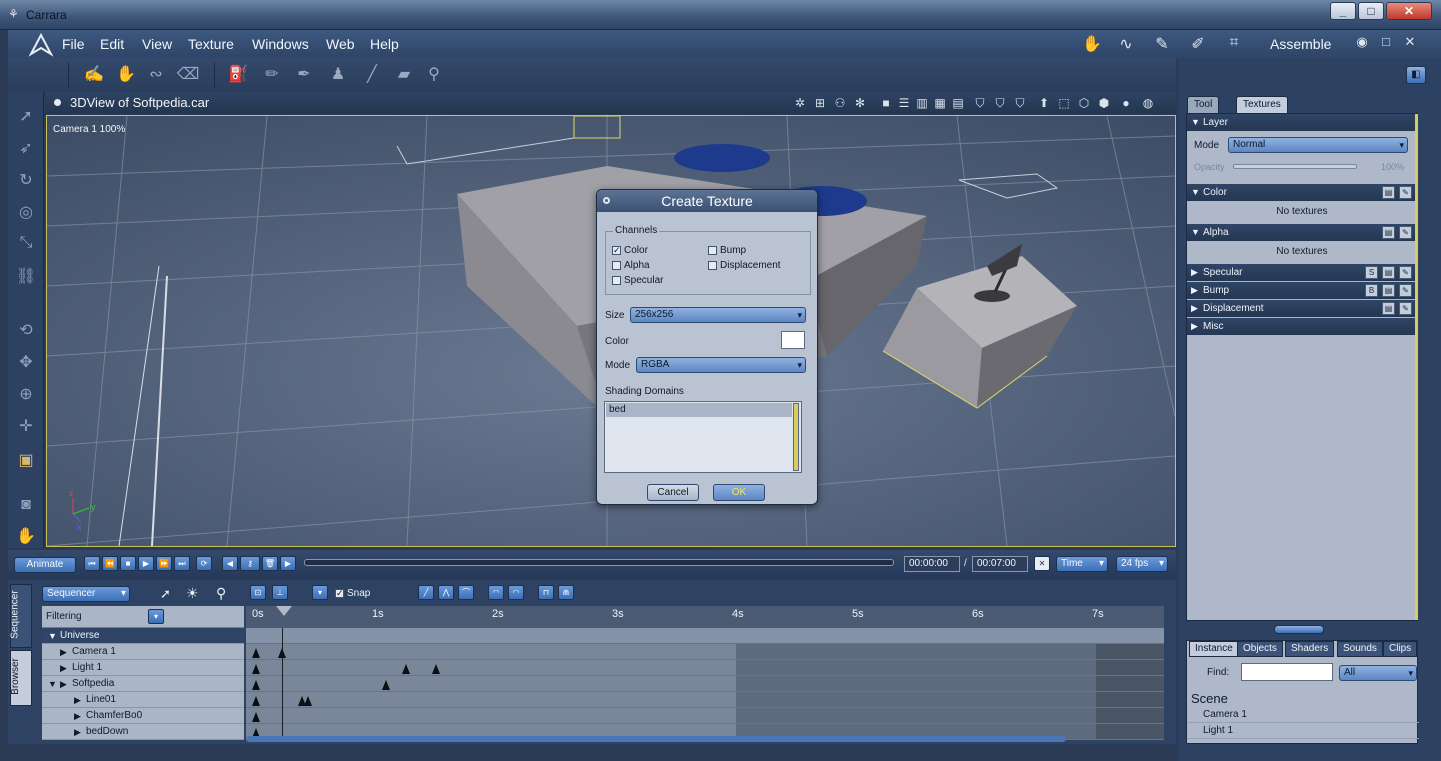 The width and height of the screenshot is (1441, 761). What do you see at coordinates (1310, 649) in the screenshot?
I see `tab-shaders: Shaders` at bounding box center [1310, 649].